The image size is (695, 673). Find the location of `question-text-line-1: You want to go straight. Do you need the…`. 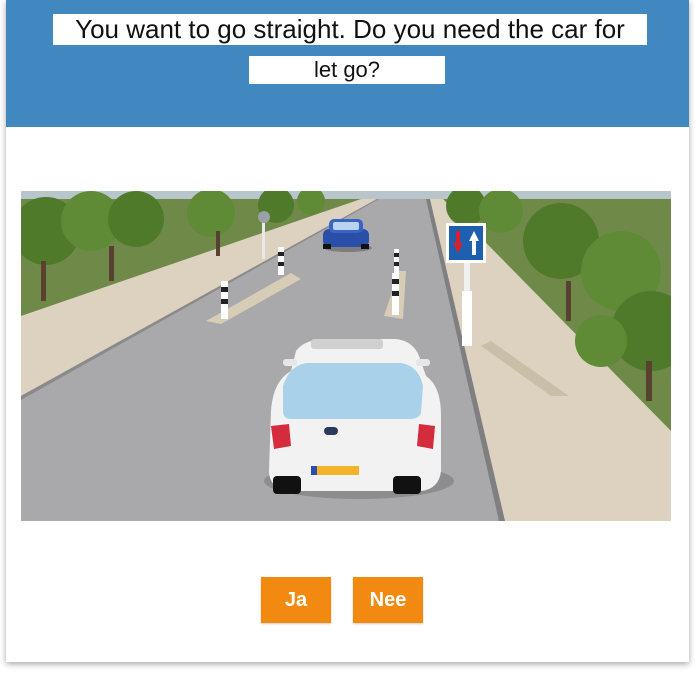

question-text-line-1: You want to go straight. Do you need the… is located at coordinates (350, 29).